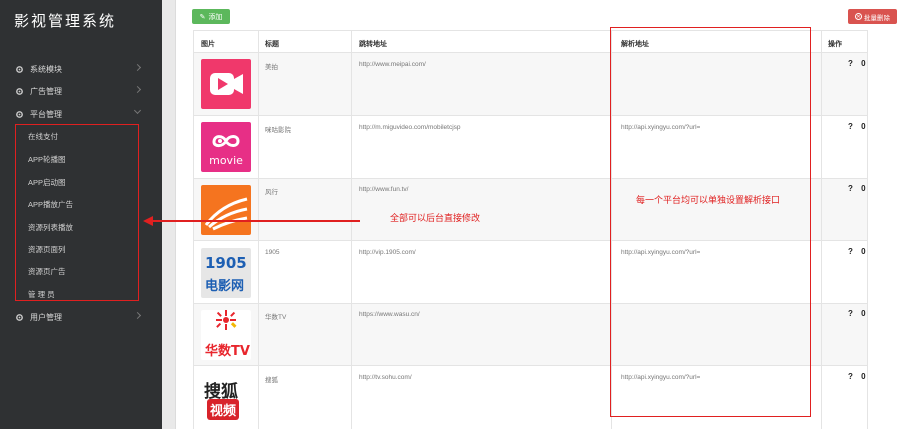 The image size is (900, 429). Describe the element at coordinates (435, 218) in the screenshot. I see `annotation-left-note: 全部可以后台直接修改` at that location.